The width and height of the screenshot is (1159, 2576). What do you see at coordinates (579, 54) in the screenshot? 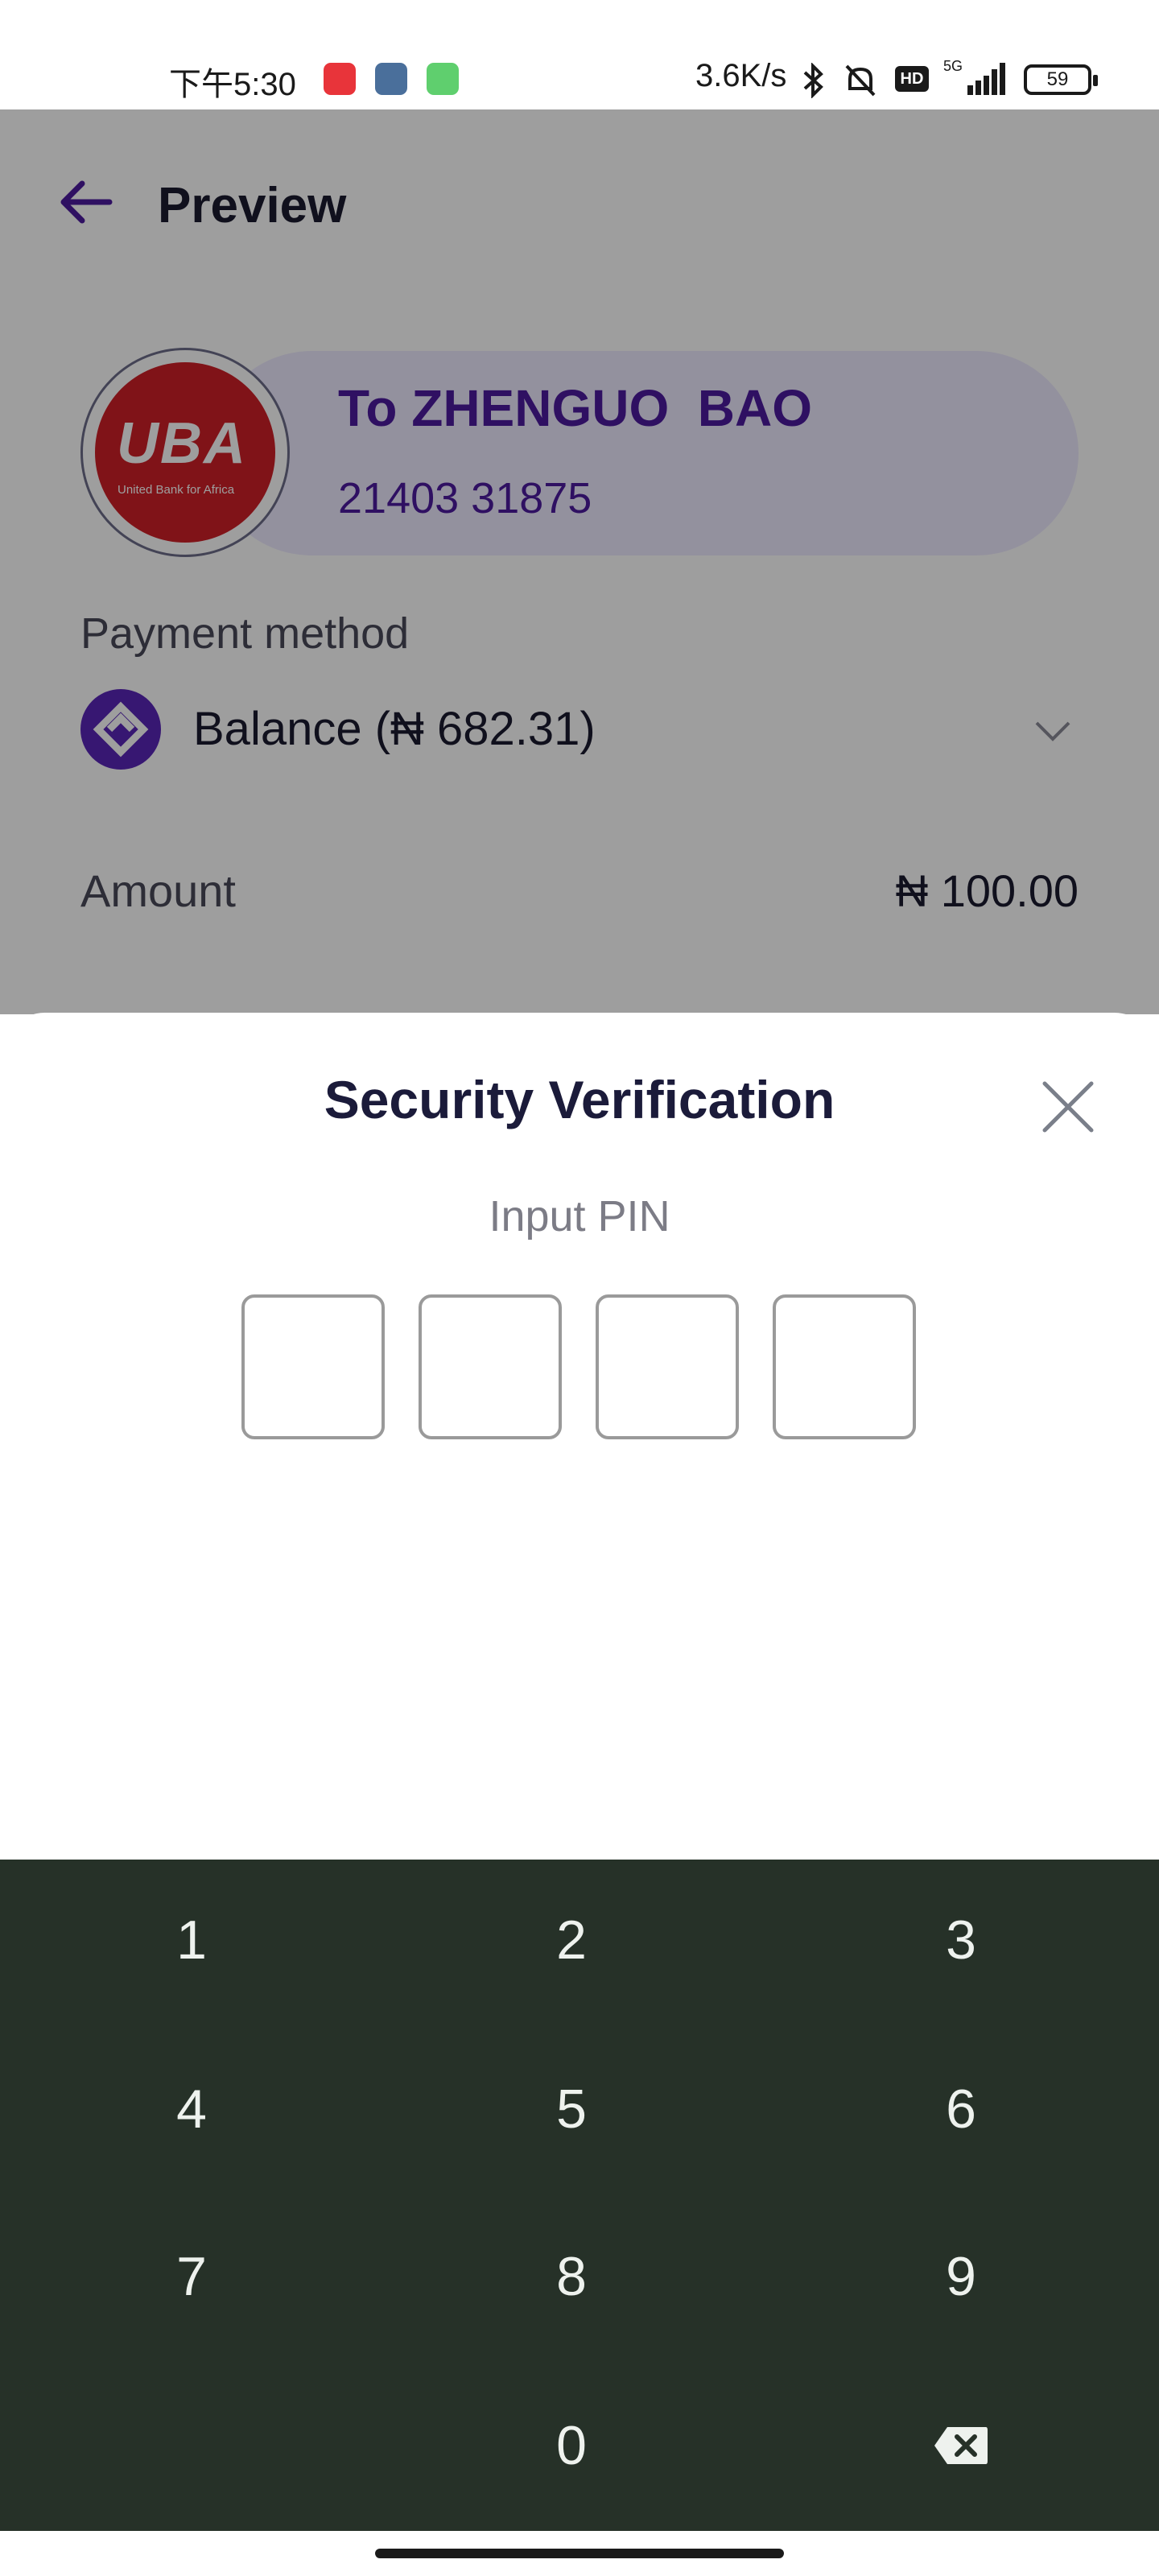
I see `status-bar: 下午5:30 3.6K/s HD 5G 59` at bounding box center [579, 54].